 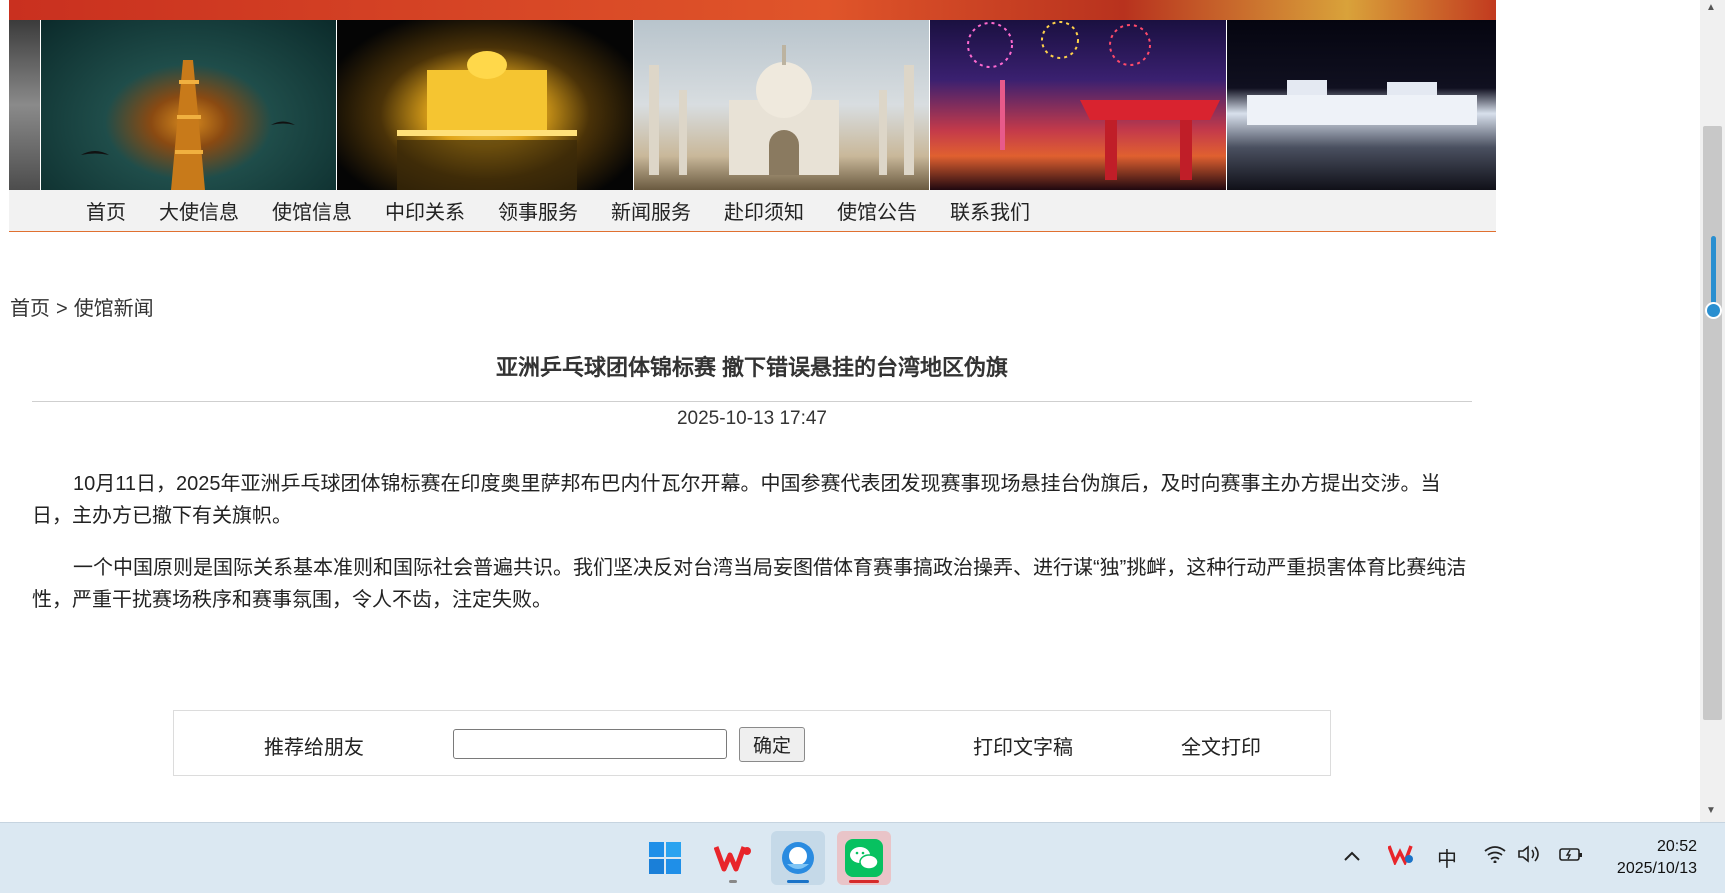 What do you see at coordinates (25, 105) in the screenshot?
I see `banner-photo-pillar` at bounding box center [25, 105].